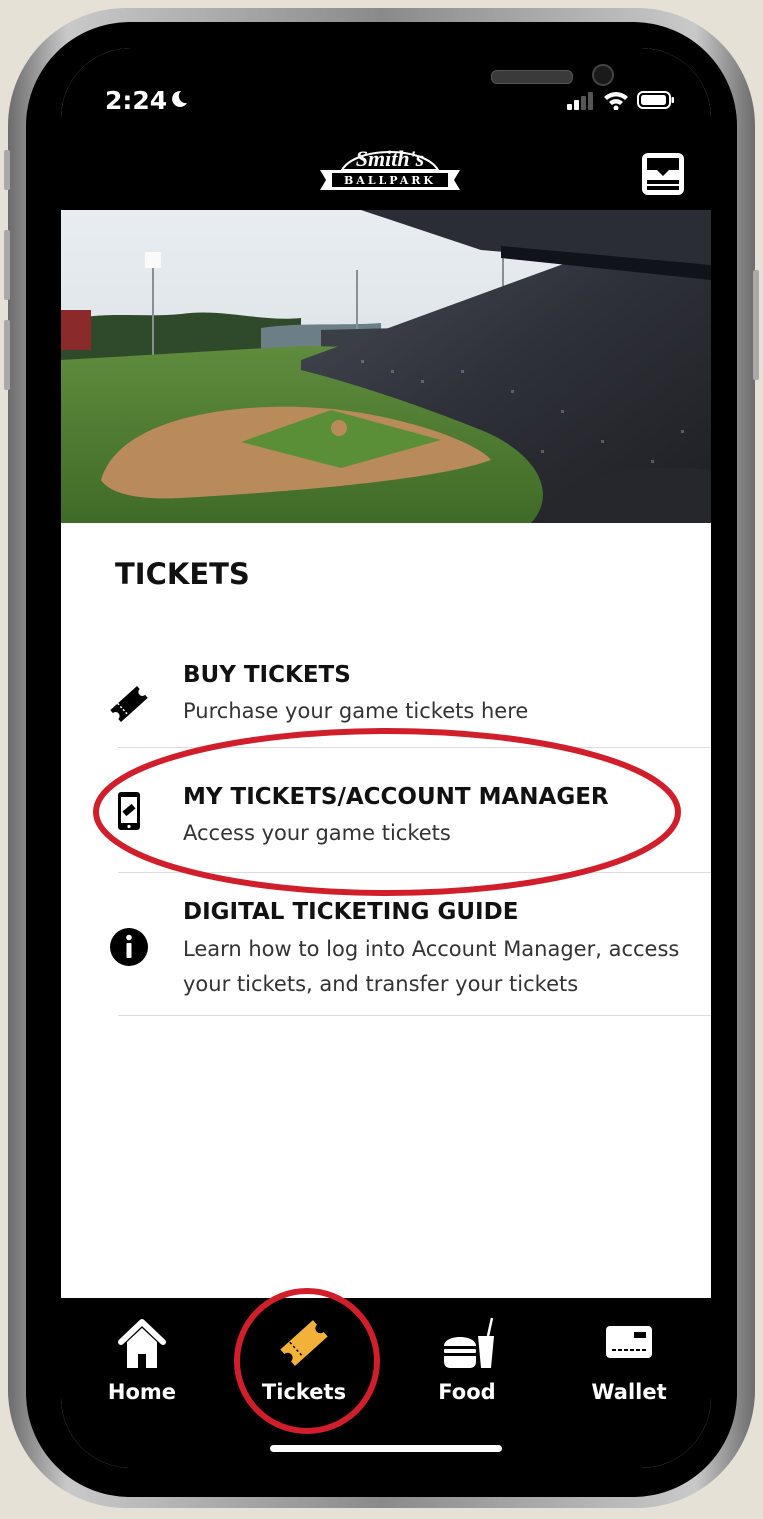 This screenshot has width=763, height=1519. What do you see at coordinates (410, 78) in the screenshot?
I see `notch` at bounding box center [410, 78].